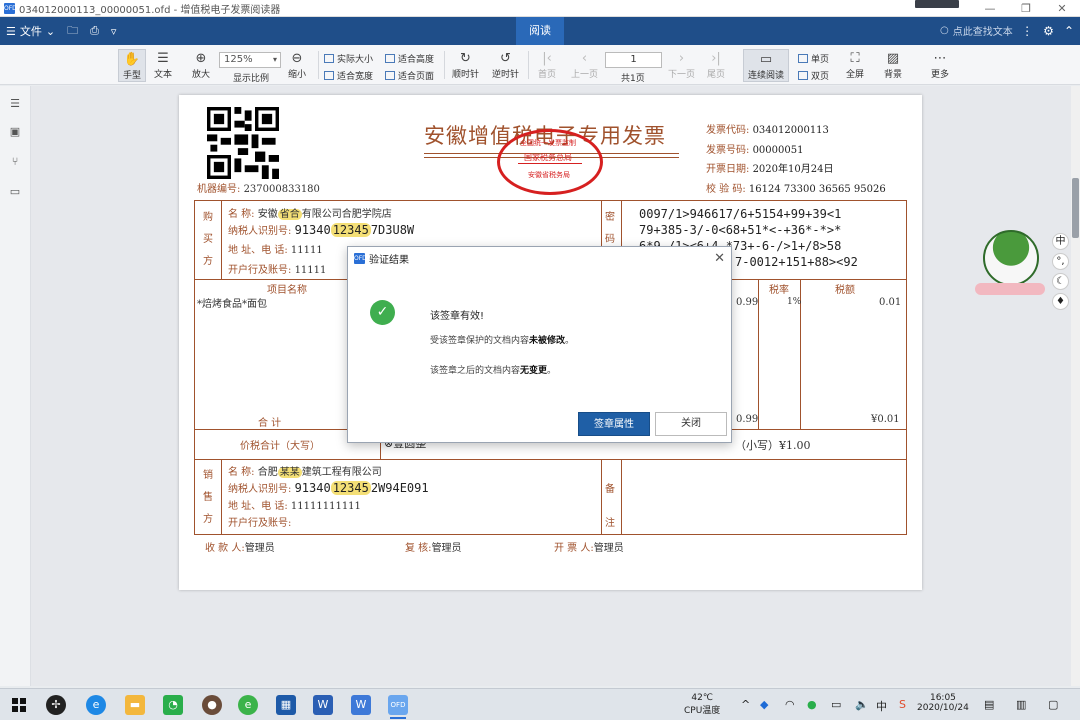  Describe the element at coordinates (990, 8) in the screenshot. I see `minimize-button: —` at that location.